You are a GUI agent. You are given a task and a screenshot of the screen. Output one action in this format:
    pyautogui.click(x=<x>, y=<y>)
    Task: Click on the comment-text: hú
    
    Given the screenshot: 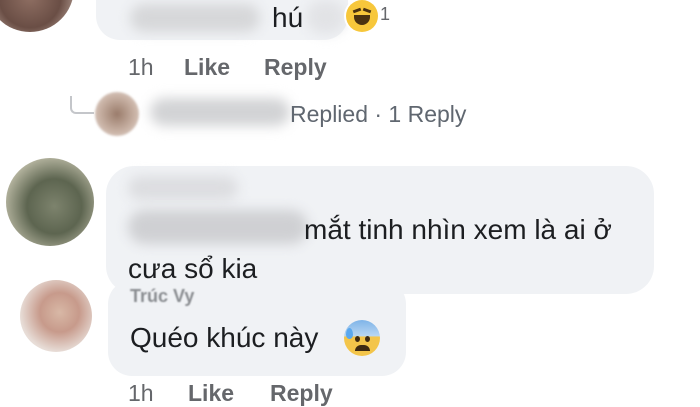 What is the action you would take?
    pyautogui.click(x=288, y=17)
    